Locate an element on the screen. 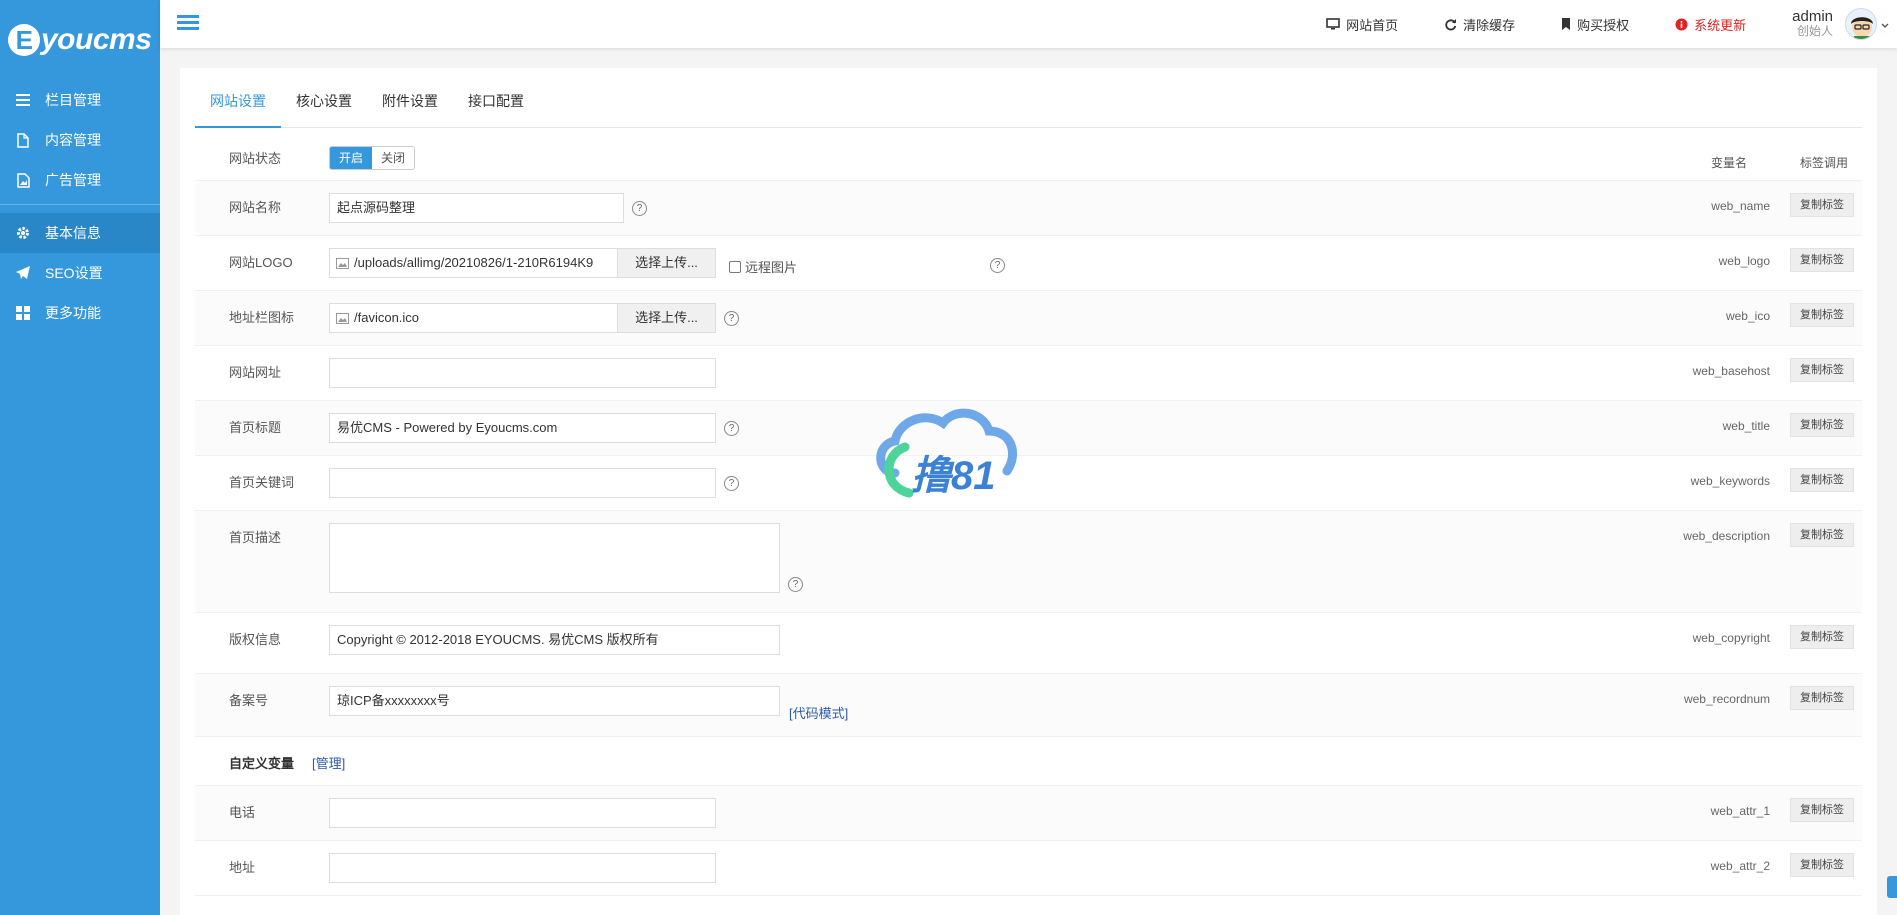  avatar is located at coordinates (1861, 24).